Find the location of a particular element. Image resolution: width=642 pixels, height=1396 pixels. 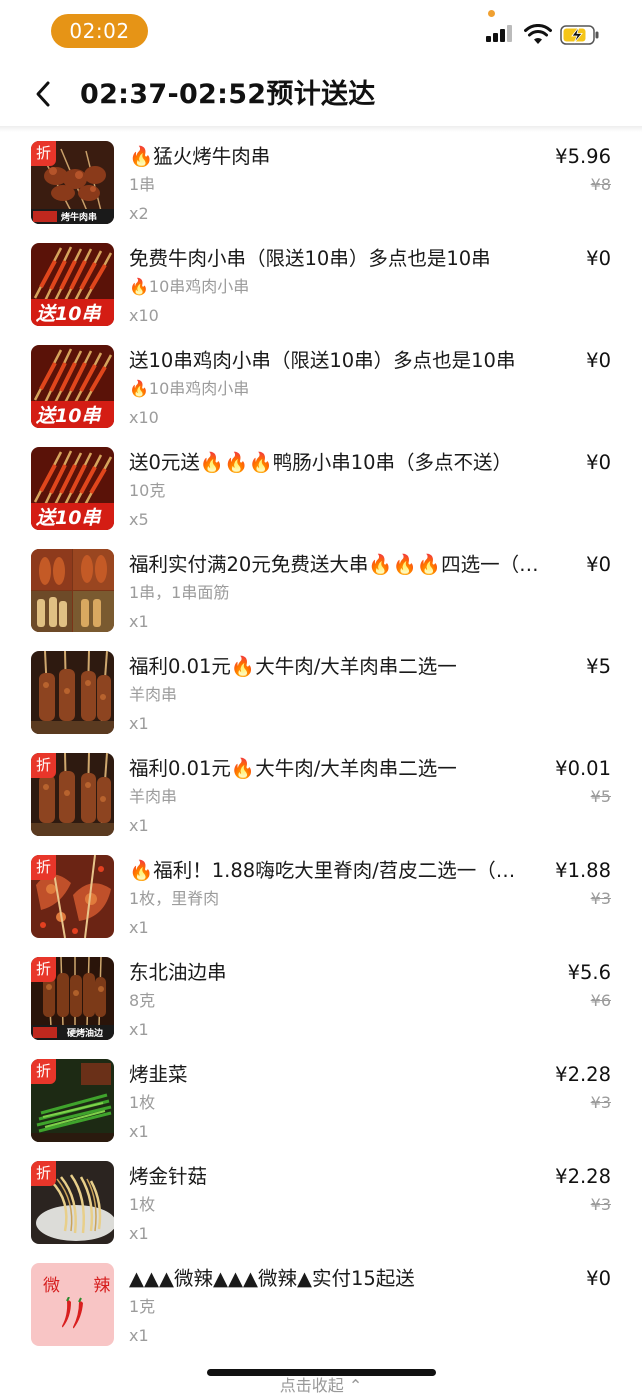

wifi-icon is located at coordinates (538, 34).